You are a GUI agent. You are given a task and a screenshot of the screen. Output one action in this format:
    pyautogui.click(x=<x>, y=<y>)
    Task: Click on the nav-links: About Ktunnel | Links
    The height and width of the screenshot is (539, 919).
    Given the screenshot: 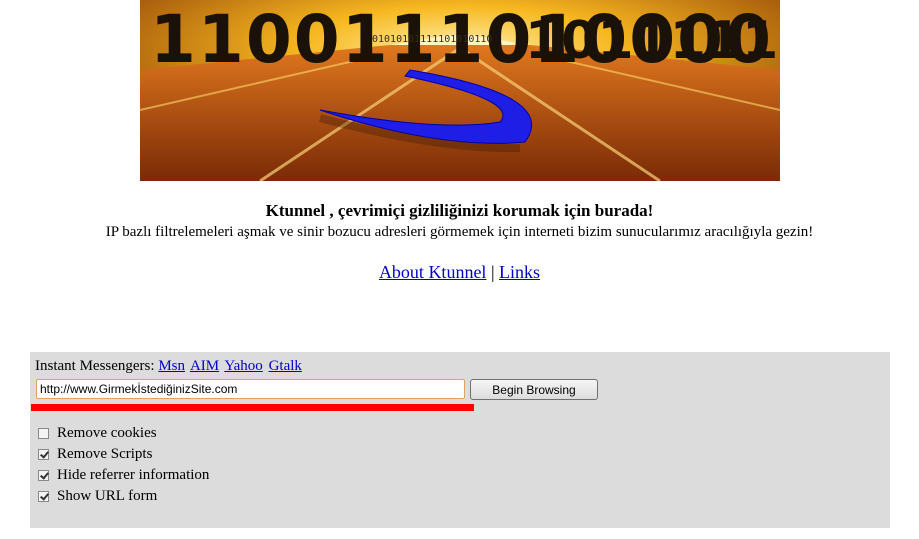 What is the action you would take?
    pyautogui.click(x=459, y=272)
    